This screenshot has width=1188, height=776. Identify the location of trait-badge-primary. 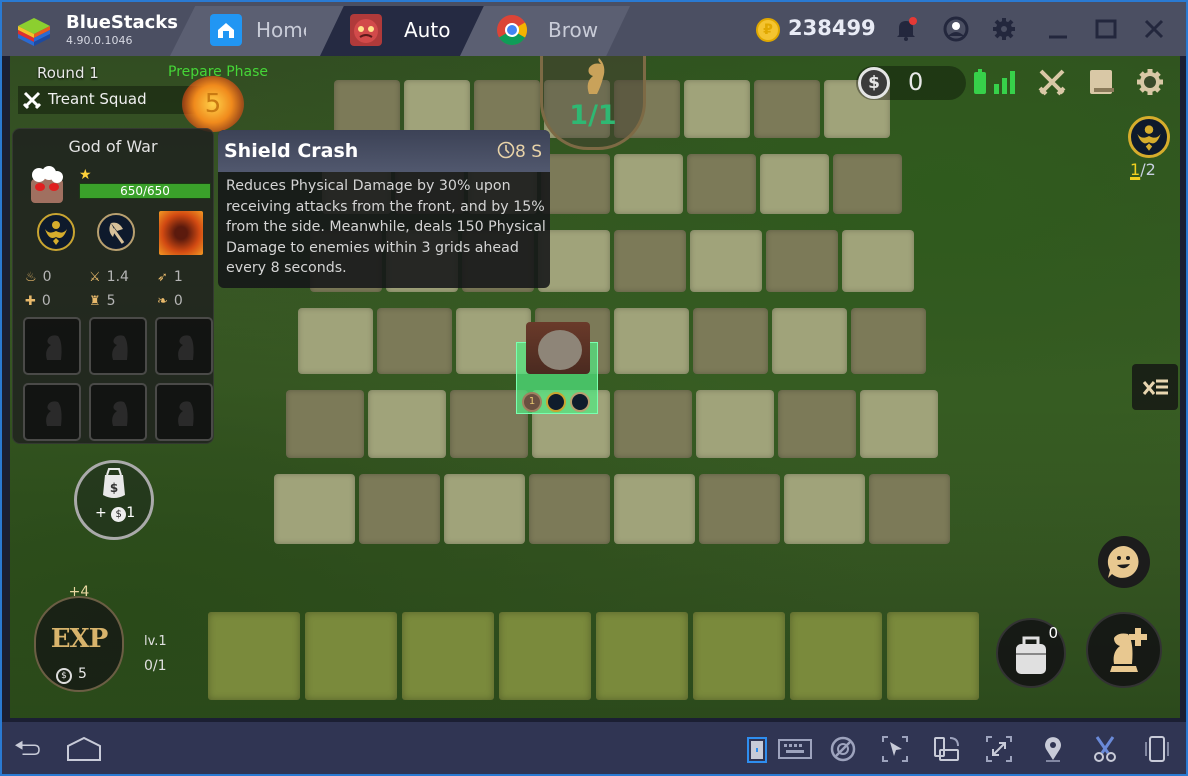
(56, 232).